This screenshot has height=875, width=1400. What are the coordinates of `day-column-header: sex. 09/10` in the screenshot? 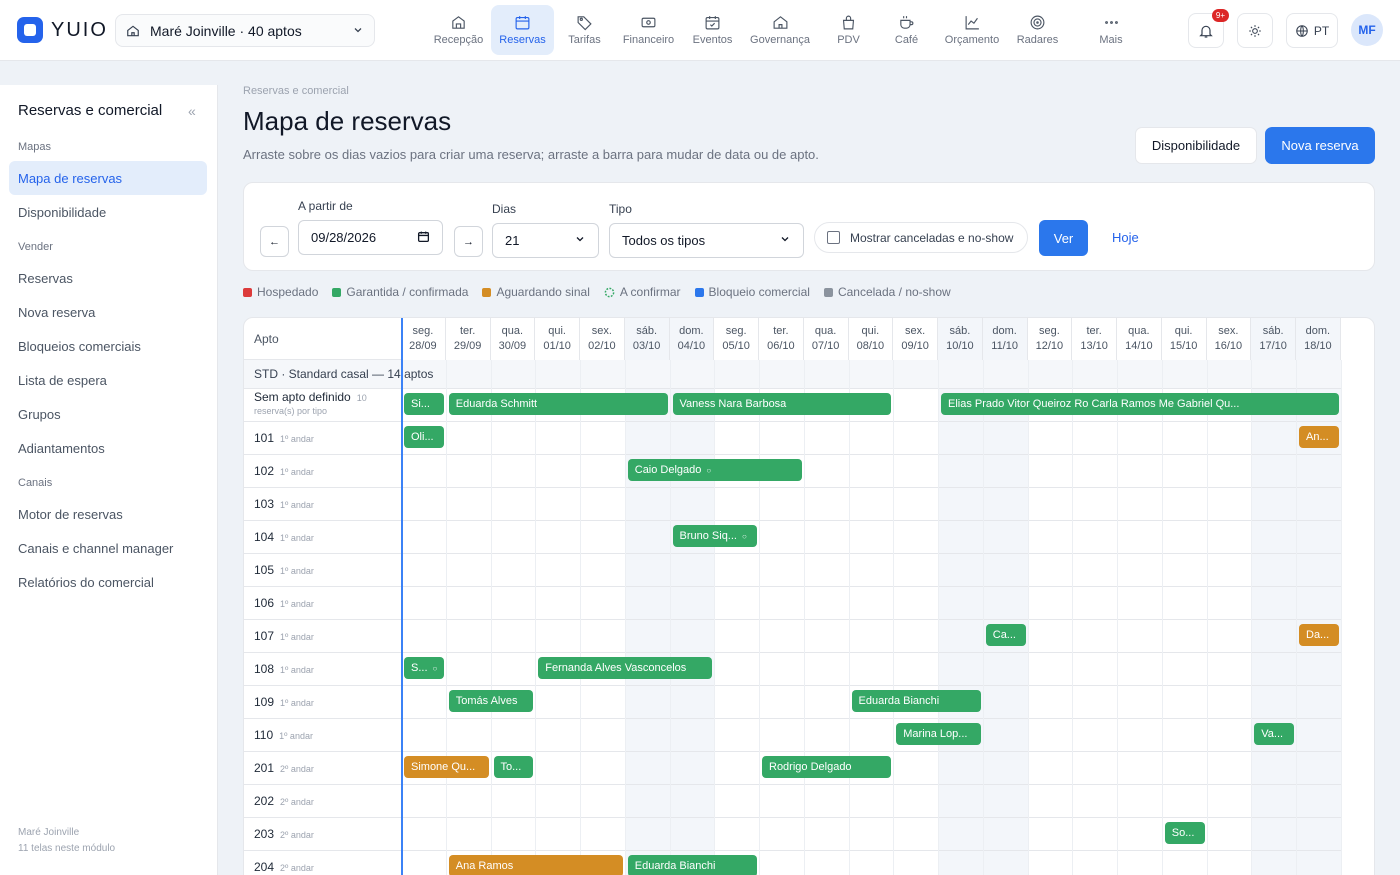 It's located at (915, 339).